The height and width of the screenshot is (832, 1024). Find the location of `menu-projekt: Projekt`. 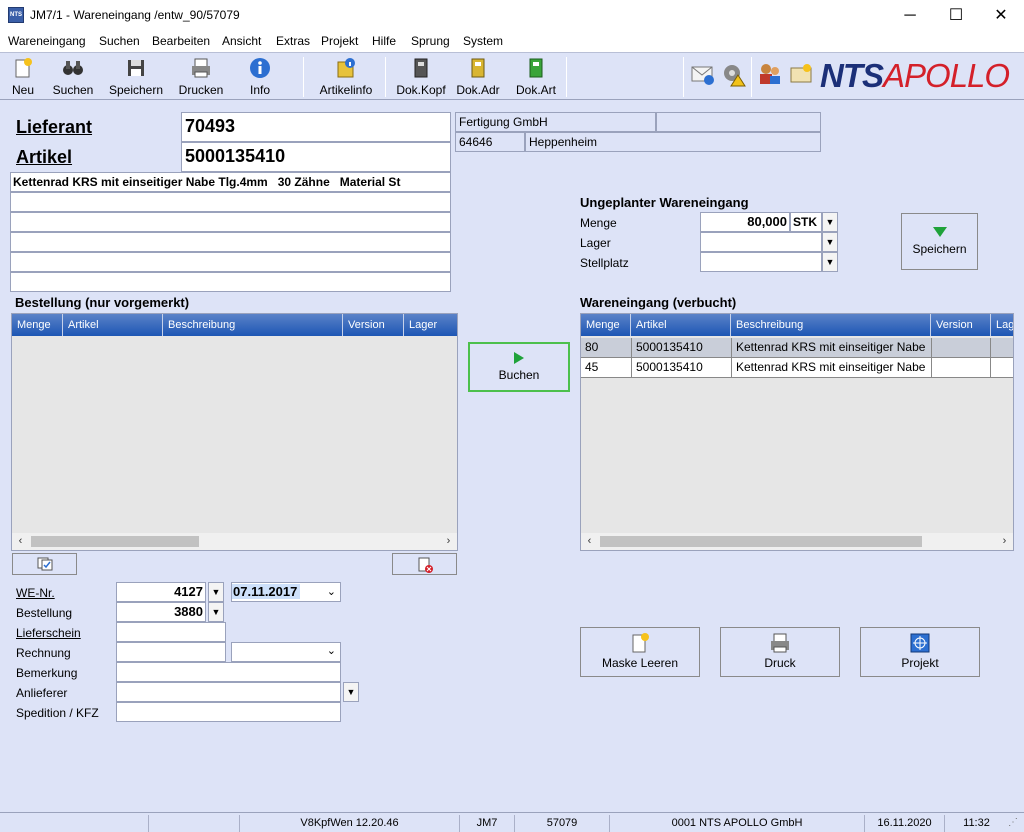

menu-projekt: Projekt is located at coordinates (339, 41).